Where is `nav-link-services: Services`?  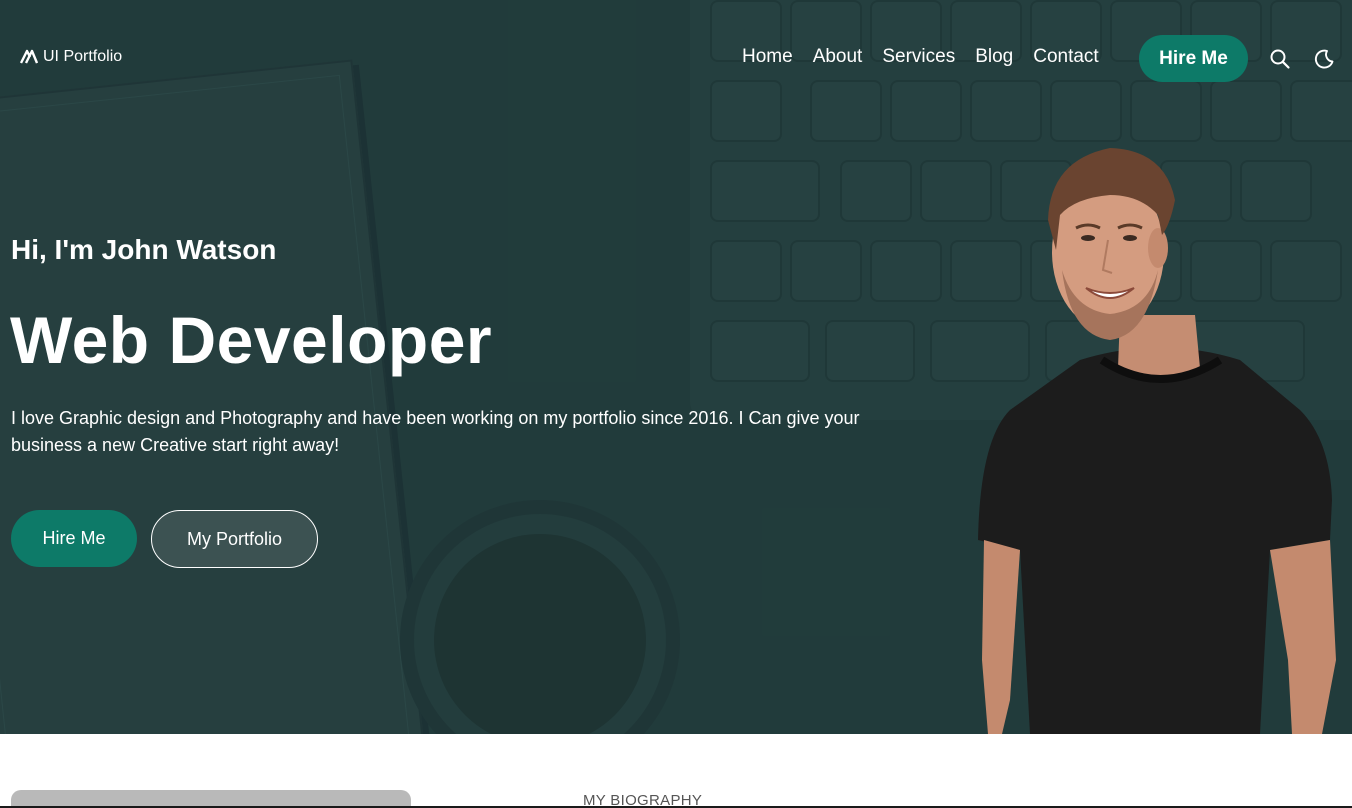
nav-link-services: Services is located at coordinates (918, 57).